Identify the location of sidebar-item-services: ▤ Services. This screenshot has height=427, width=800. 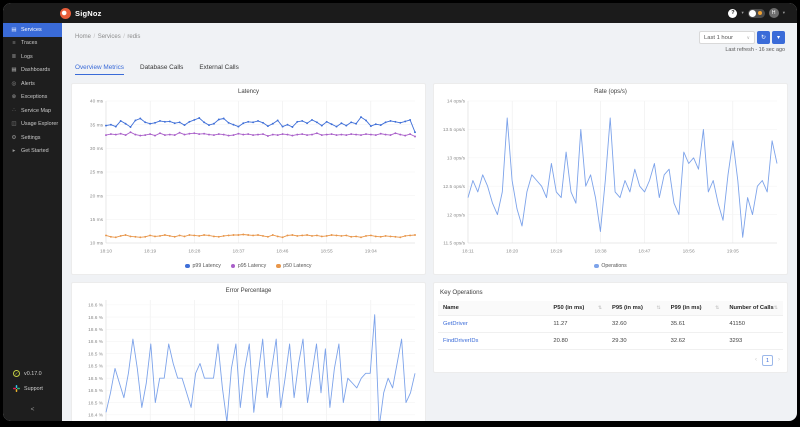
(32, 30).